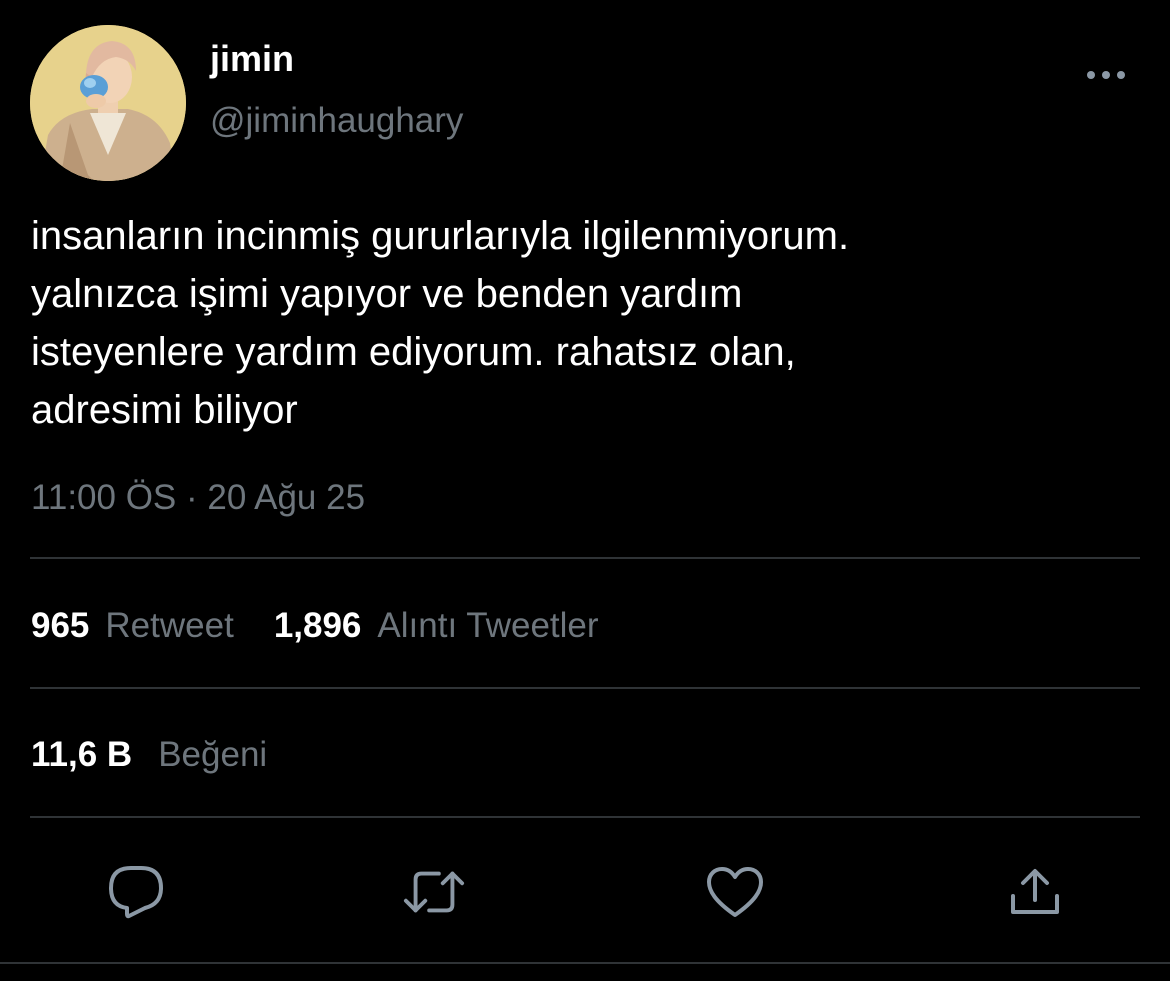  I want to click on retweets-count: 965, so click(60, 626).